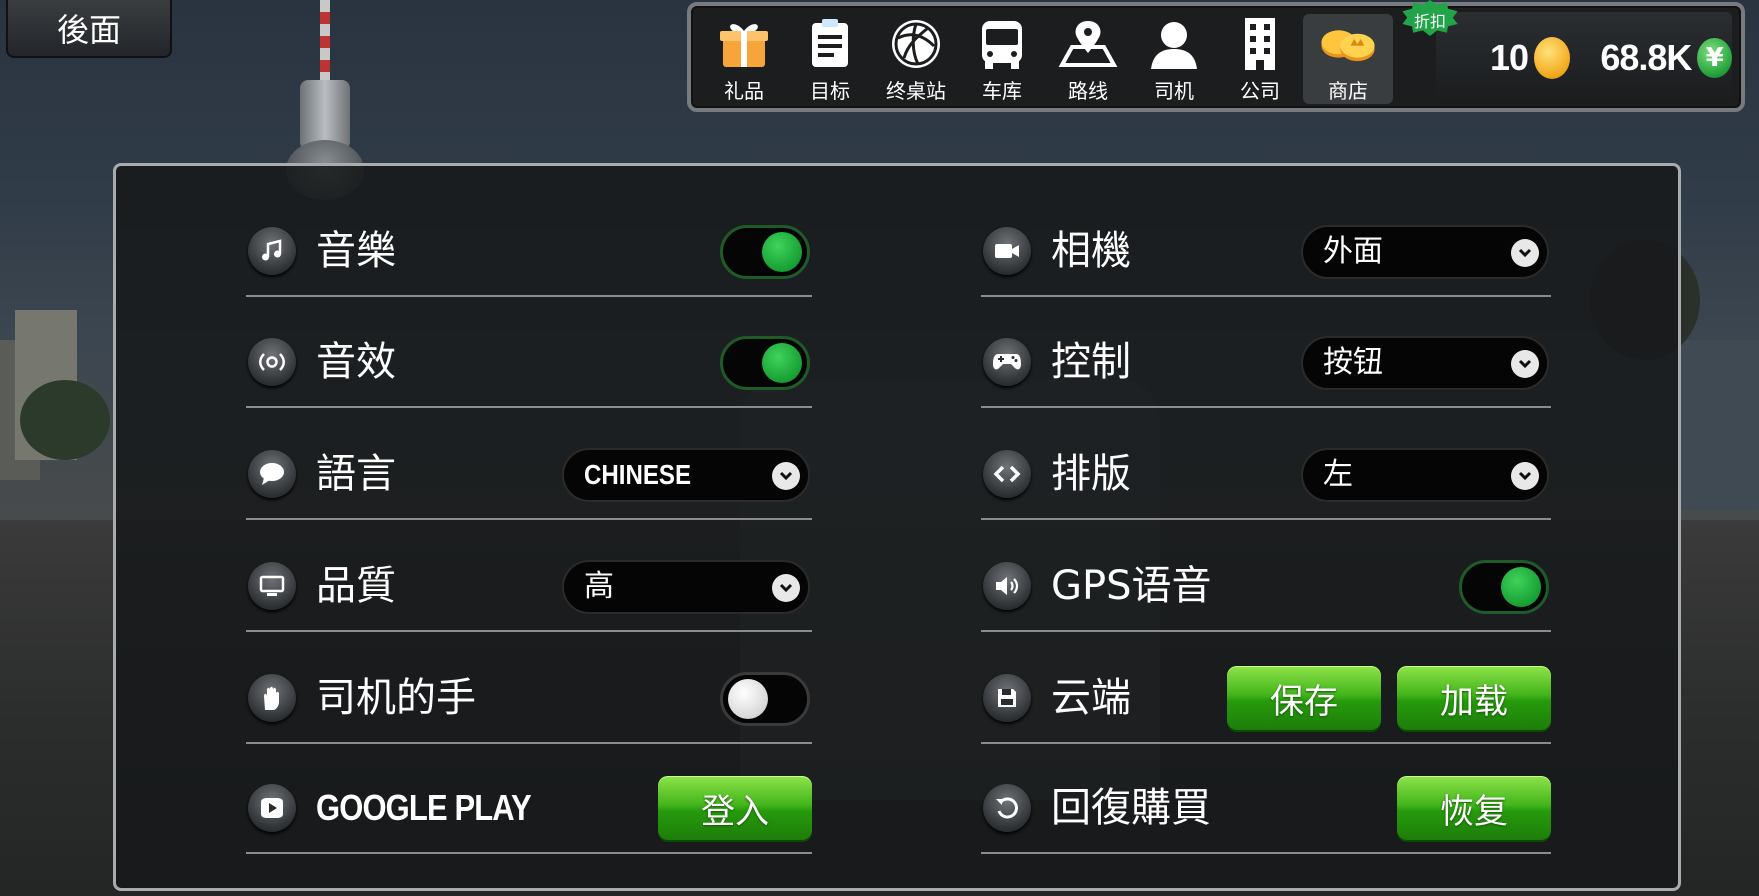 Image resolution: width=1759 pixels, height=896 pixels. I want to click on controls-dropdown: 按钮, so click(1425, 363).